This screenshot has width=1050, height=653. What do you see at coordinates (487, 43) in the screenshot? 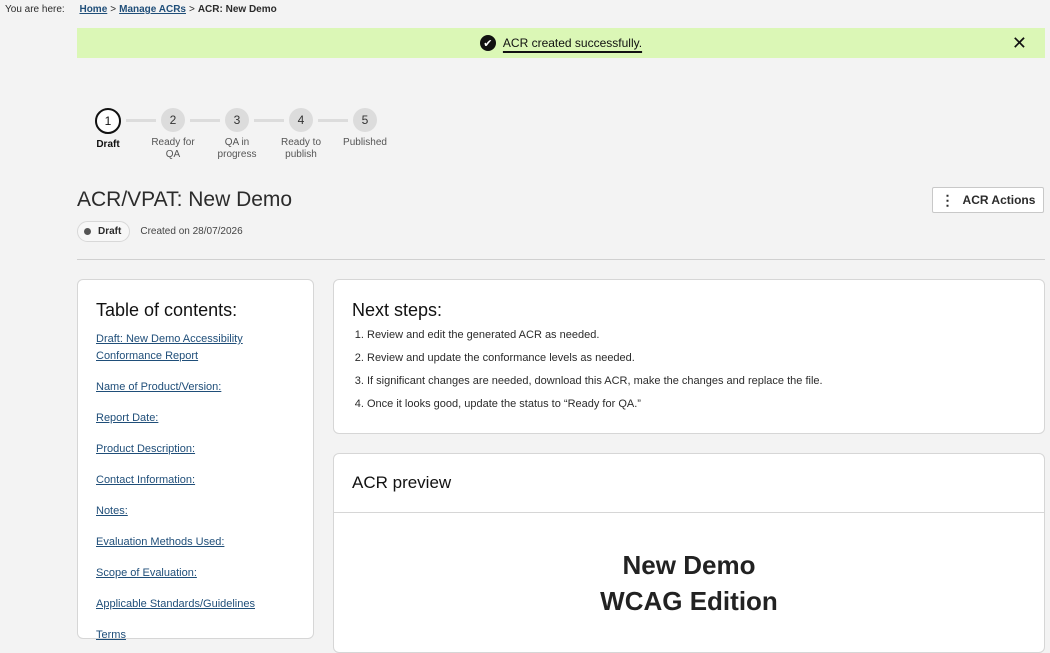
I see `check-circle-icon: ✔` at bounding box center [487, 43].